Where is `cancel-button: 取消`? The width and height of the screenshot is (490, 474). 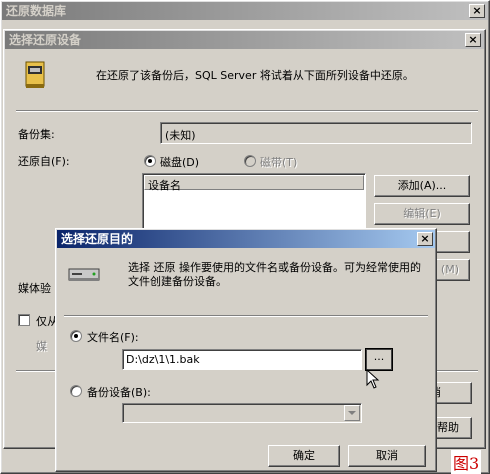
cancel-button: 取消 is located at coordinates (387, 456).